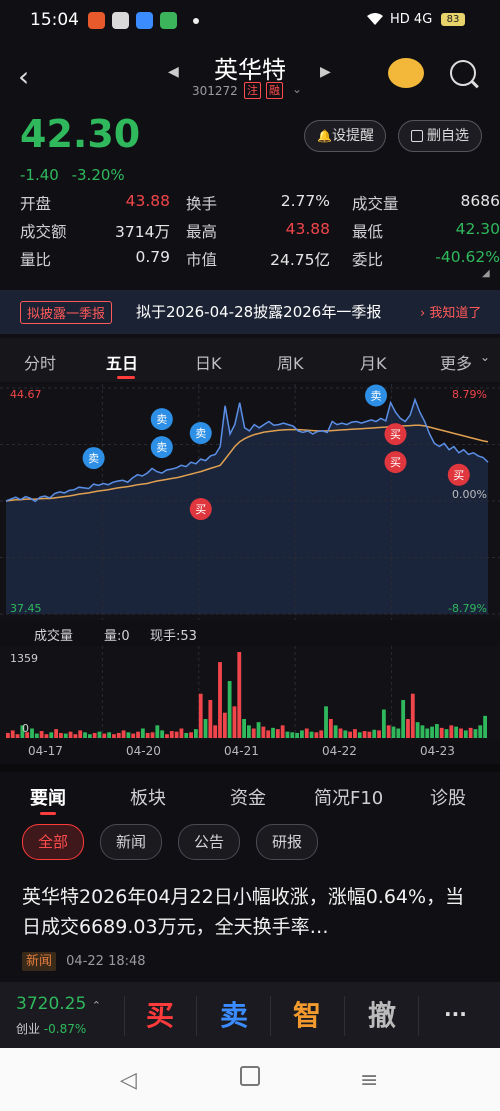 The image size is (500, 1111). Describe the element at coordinates (209, 842) in the screenshot. I see `chip-2: 公告` at that location.